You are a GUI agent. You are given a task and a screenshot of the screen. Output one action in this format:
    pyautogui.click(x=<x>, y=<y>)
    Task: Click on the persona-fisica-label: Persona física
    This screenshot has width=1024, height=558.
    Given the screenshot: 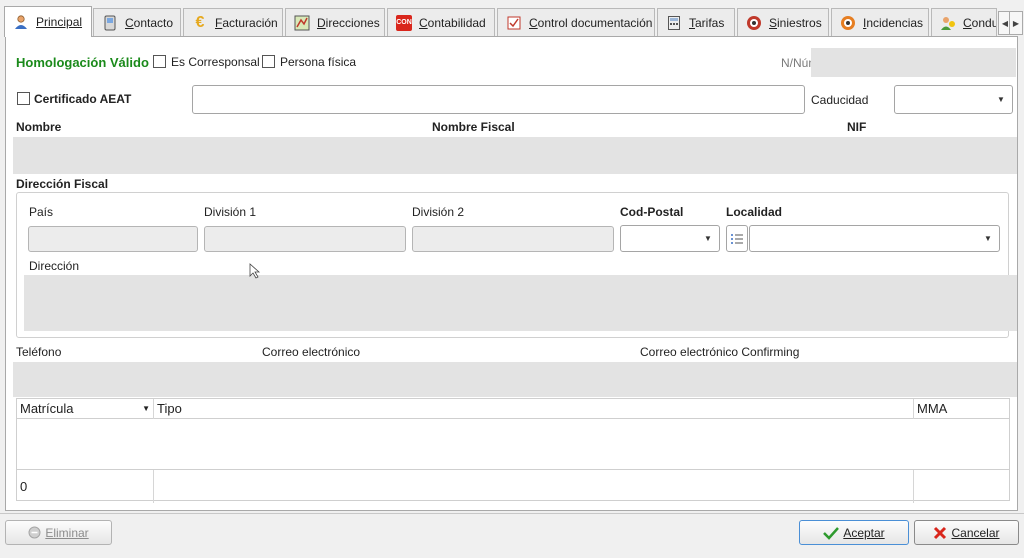 What is the action you would take?
    pyautogui.click(x=318, y=62)
    